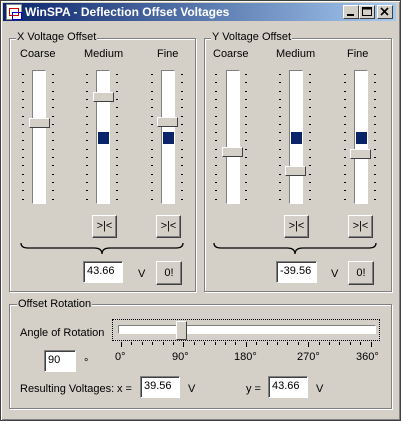 The height and width of the screenshot is (421, 401). What do you see at coordinates (232, 152) in the screenshot?
I see `y-coarse-slider-thumb` at bounding box center [232, 152].